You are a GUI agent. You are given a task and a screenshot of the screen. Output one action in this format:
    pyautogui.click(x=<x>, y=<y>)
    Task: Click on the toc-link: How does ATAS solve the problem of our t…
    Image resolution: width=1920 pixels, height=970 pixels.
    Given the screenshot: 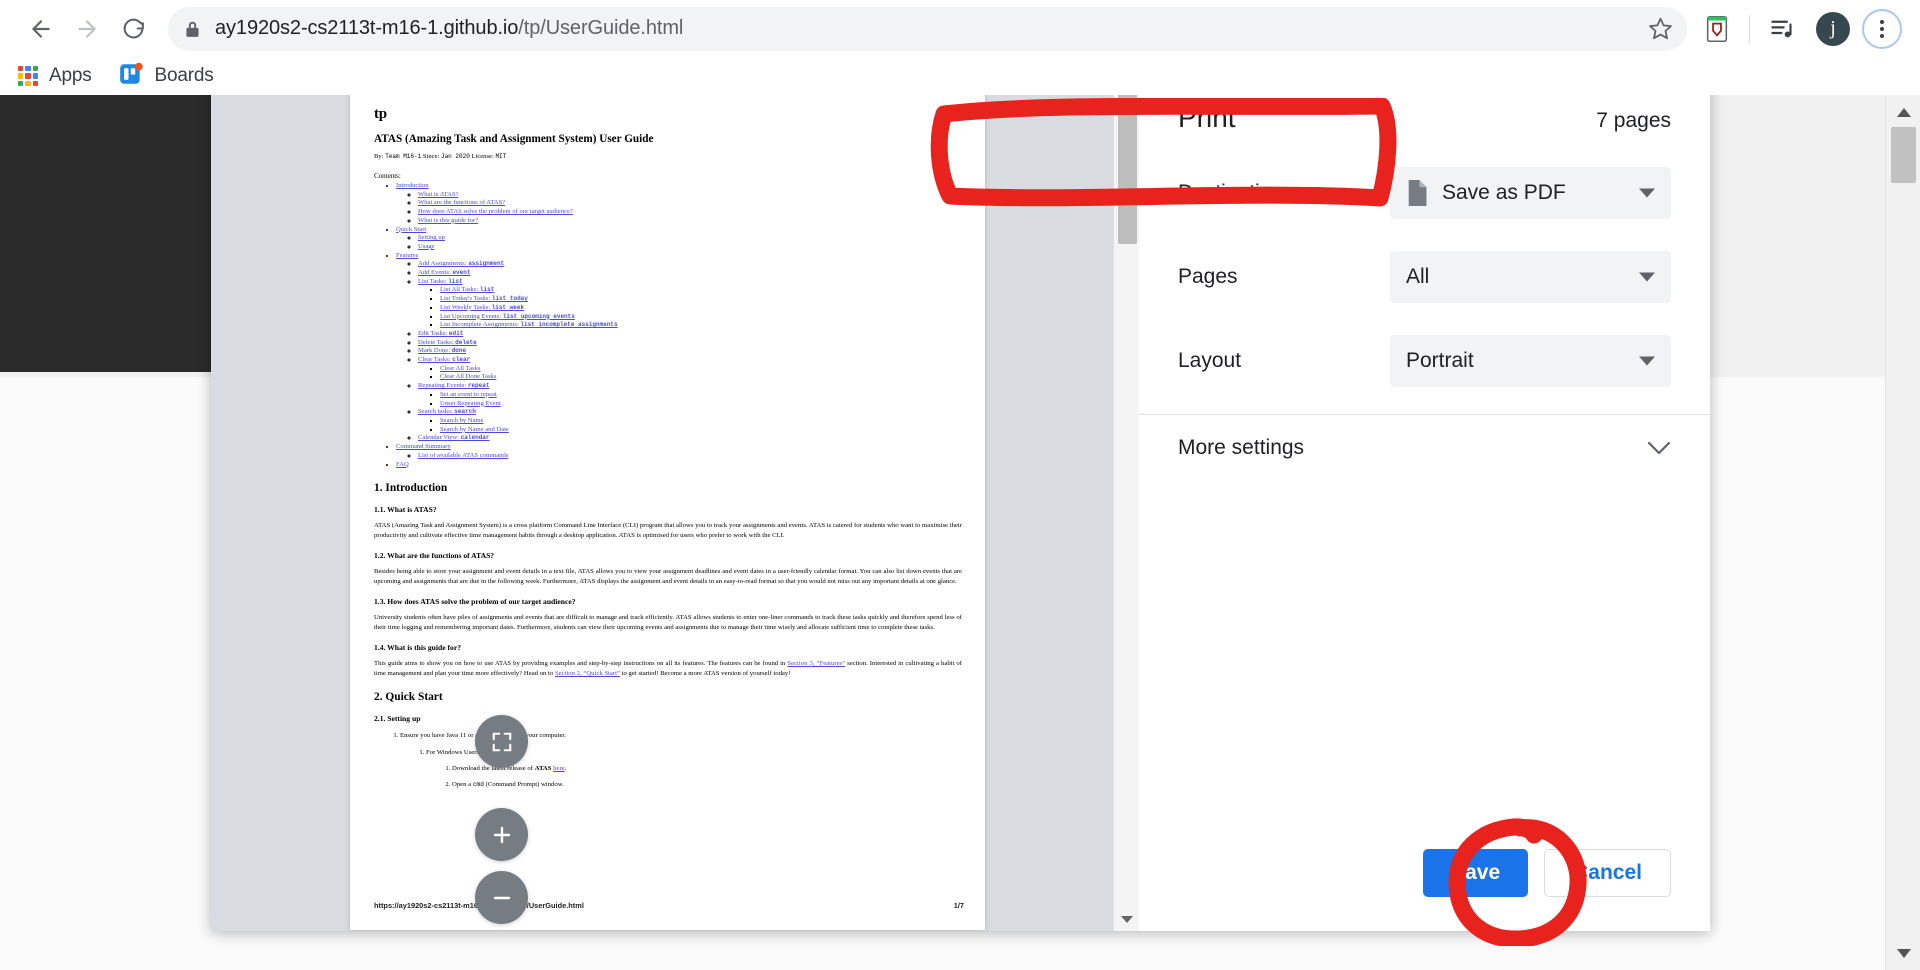 What is the action you would take?
    pyautogui.click(x=495, y=211)
    